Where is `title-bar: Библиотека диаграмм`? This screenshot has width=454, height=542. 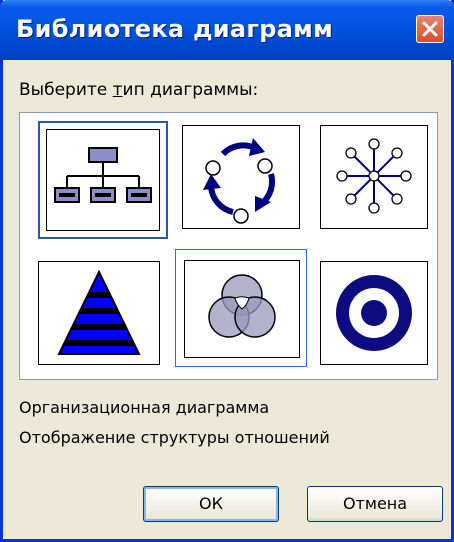
title-bar: Библиотека диаграмм is located at coordinates (227, 30).